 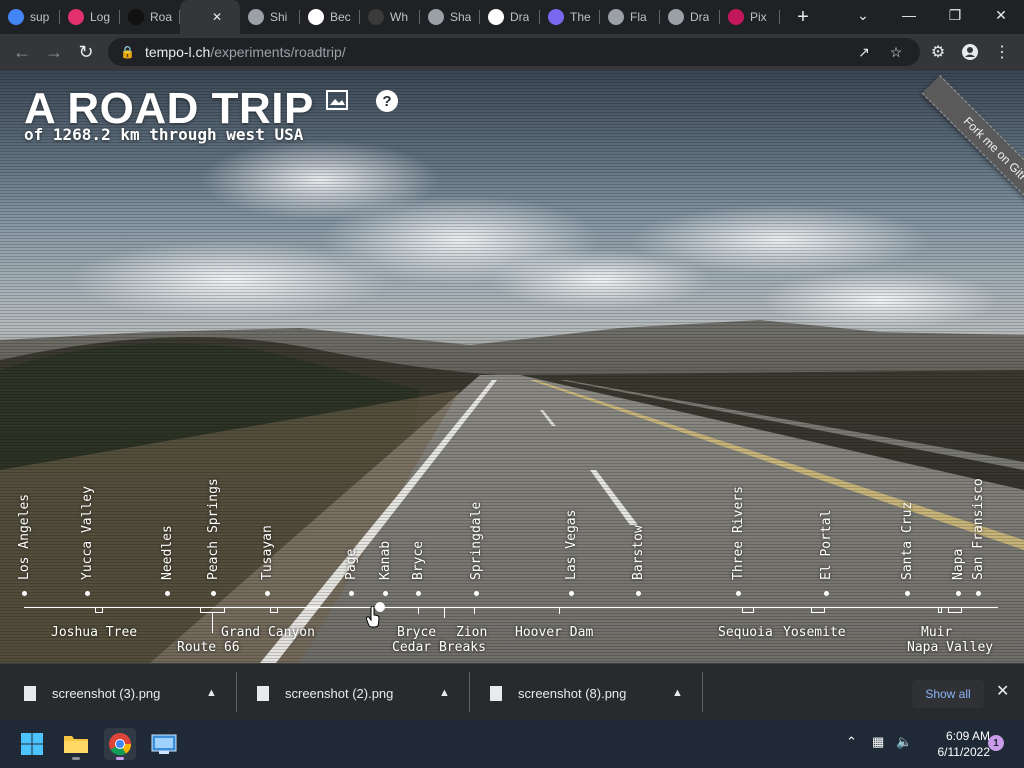 I want to click on timeline-stop: Santa Cruz, so click(x=910, y=530).